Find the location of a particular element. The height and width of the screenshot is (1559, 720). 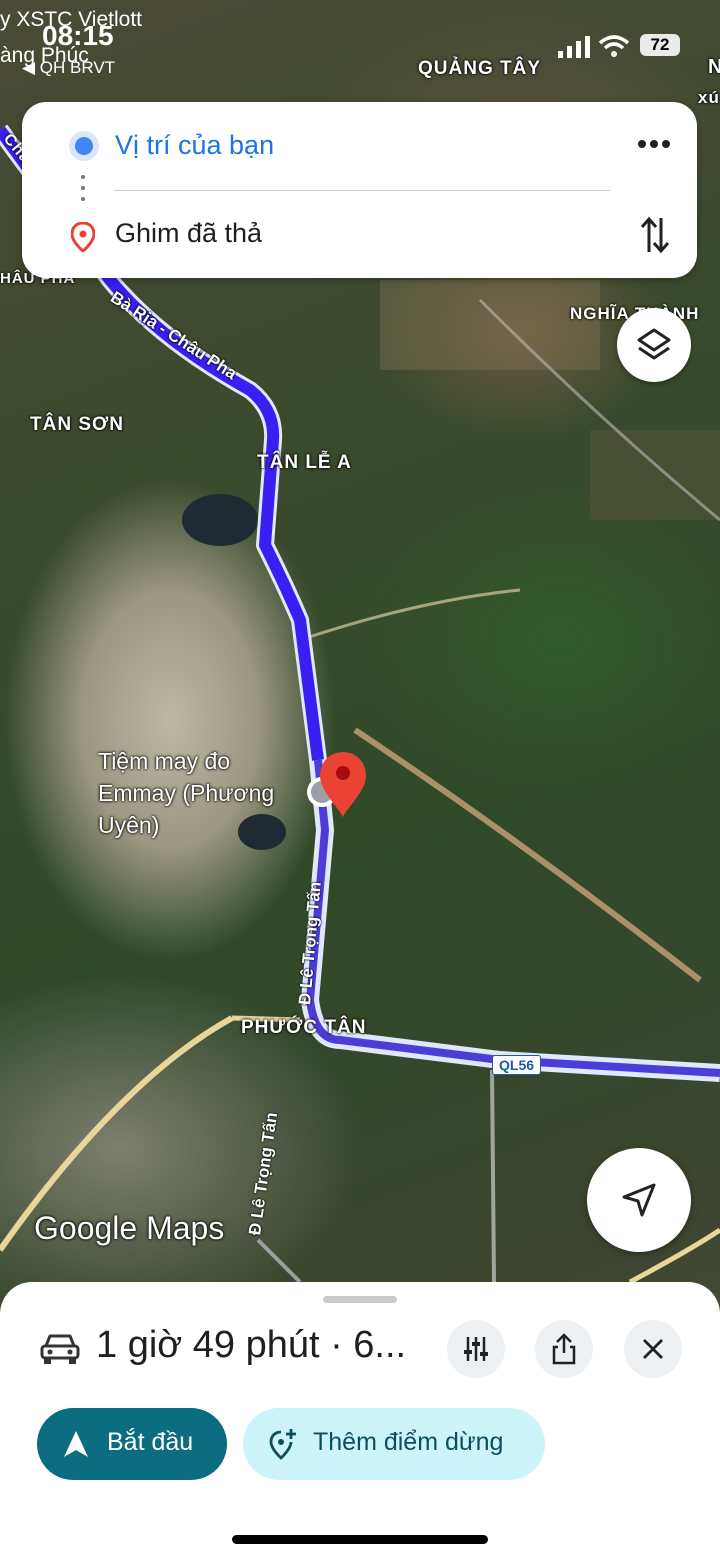

pond is located at coordinates (220, 520).